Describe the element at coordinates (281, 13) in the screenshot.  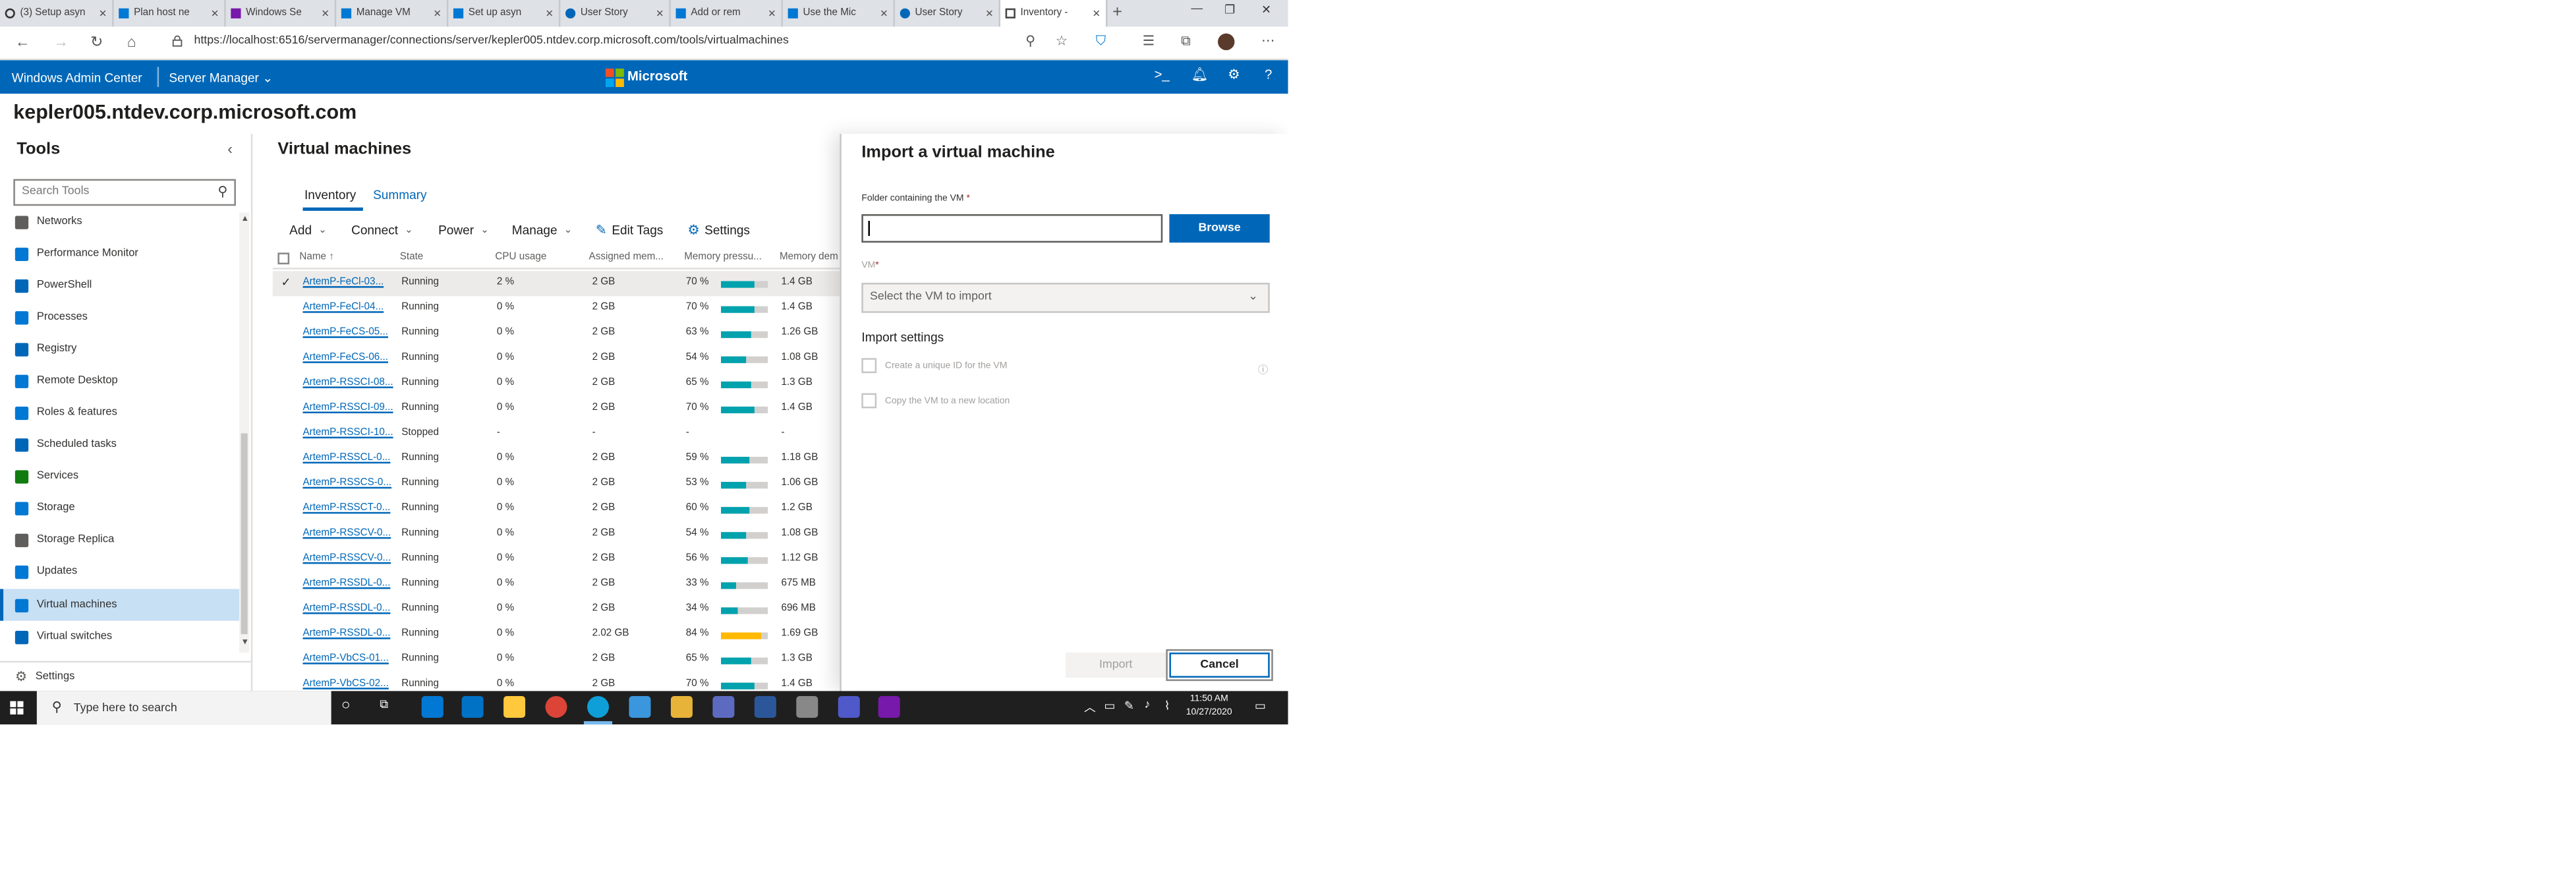
I see `browser-tab: Windows Se ✕` at that location.